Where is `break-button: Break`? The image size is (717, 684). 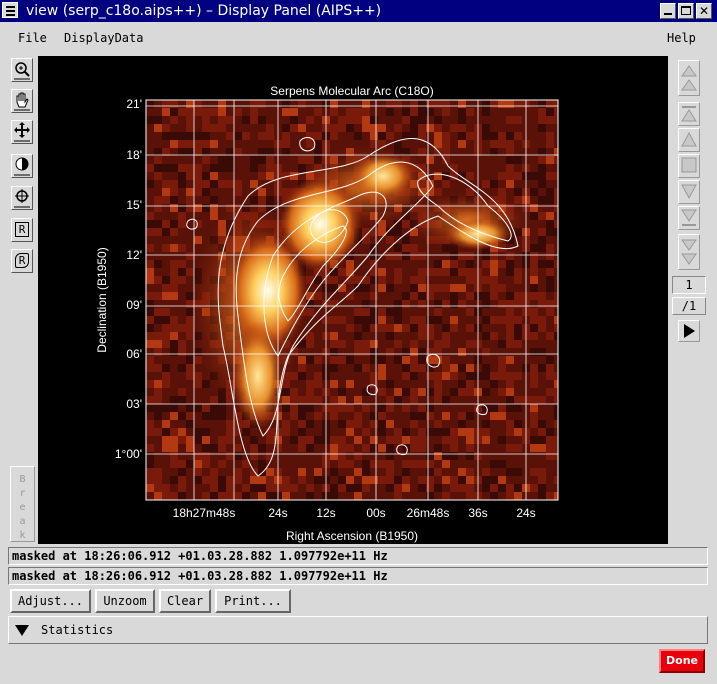 break-button: Break is located at coordinates (22, 504).